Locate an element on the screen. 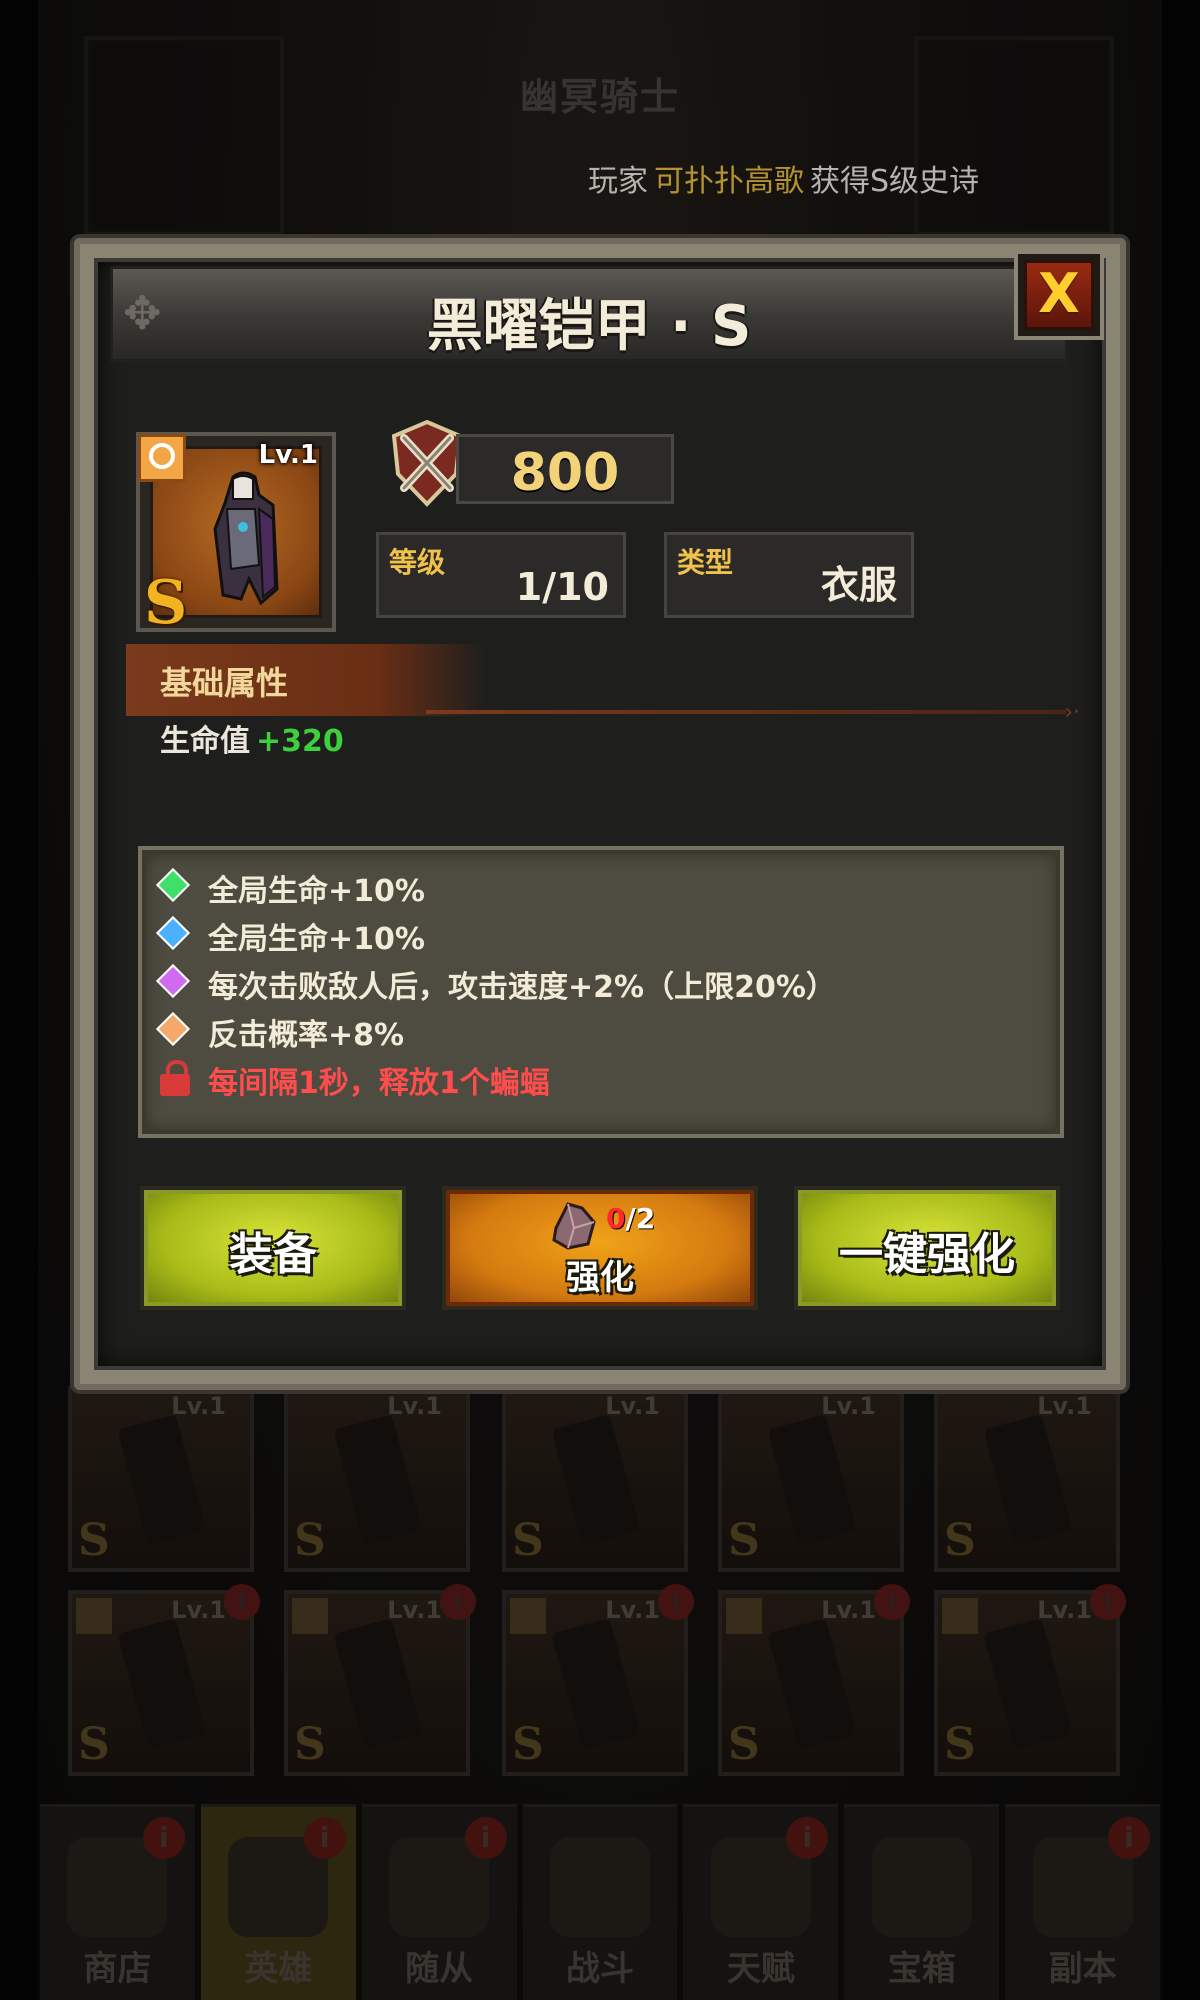 The image size is (1200, 2000). basic-attributes-header: ›· 基础属性 is located at coordinates (603, 684).